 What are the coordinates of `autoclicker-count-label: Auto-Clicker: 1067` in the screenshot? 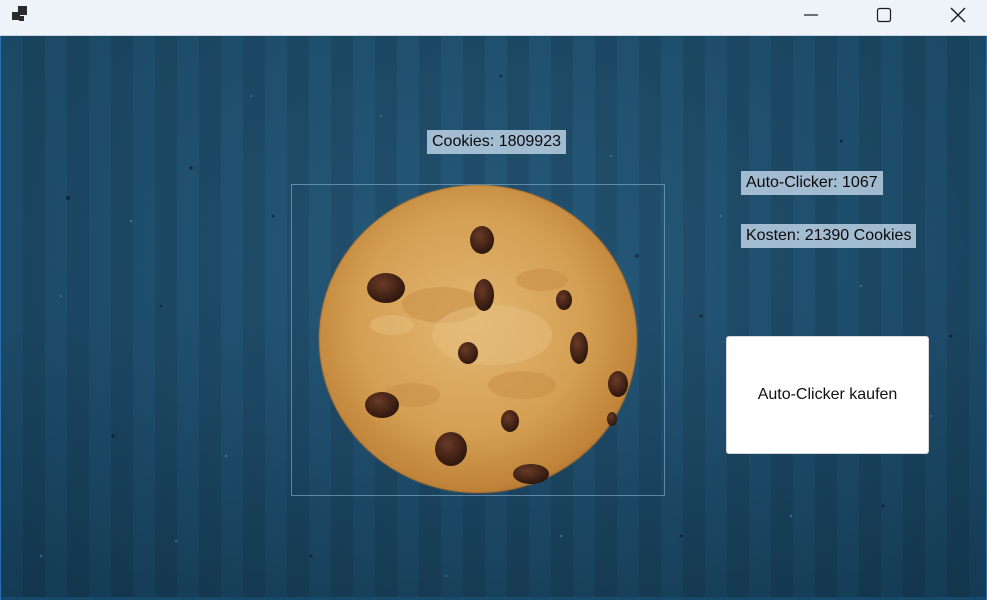 It's located at (812, 183).